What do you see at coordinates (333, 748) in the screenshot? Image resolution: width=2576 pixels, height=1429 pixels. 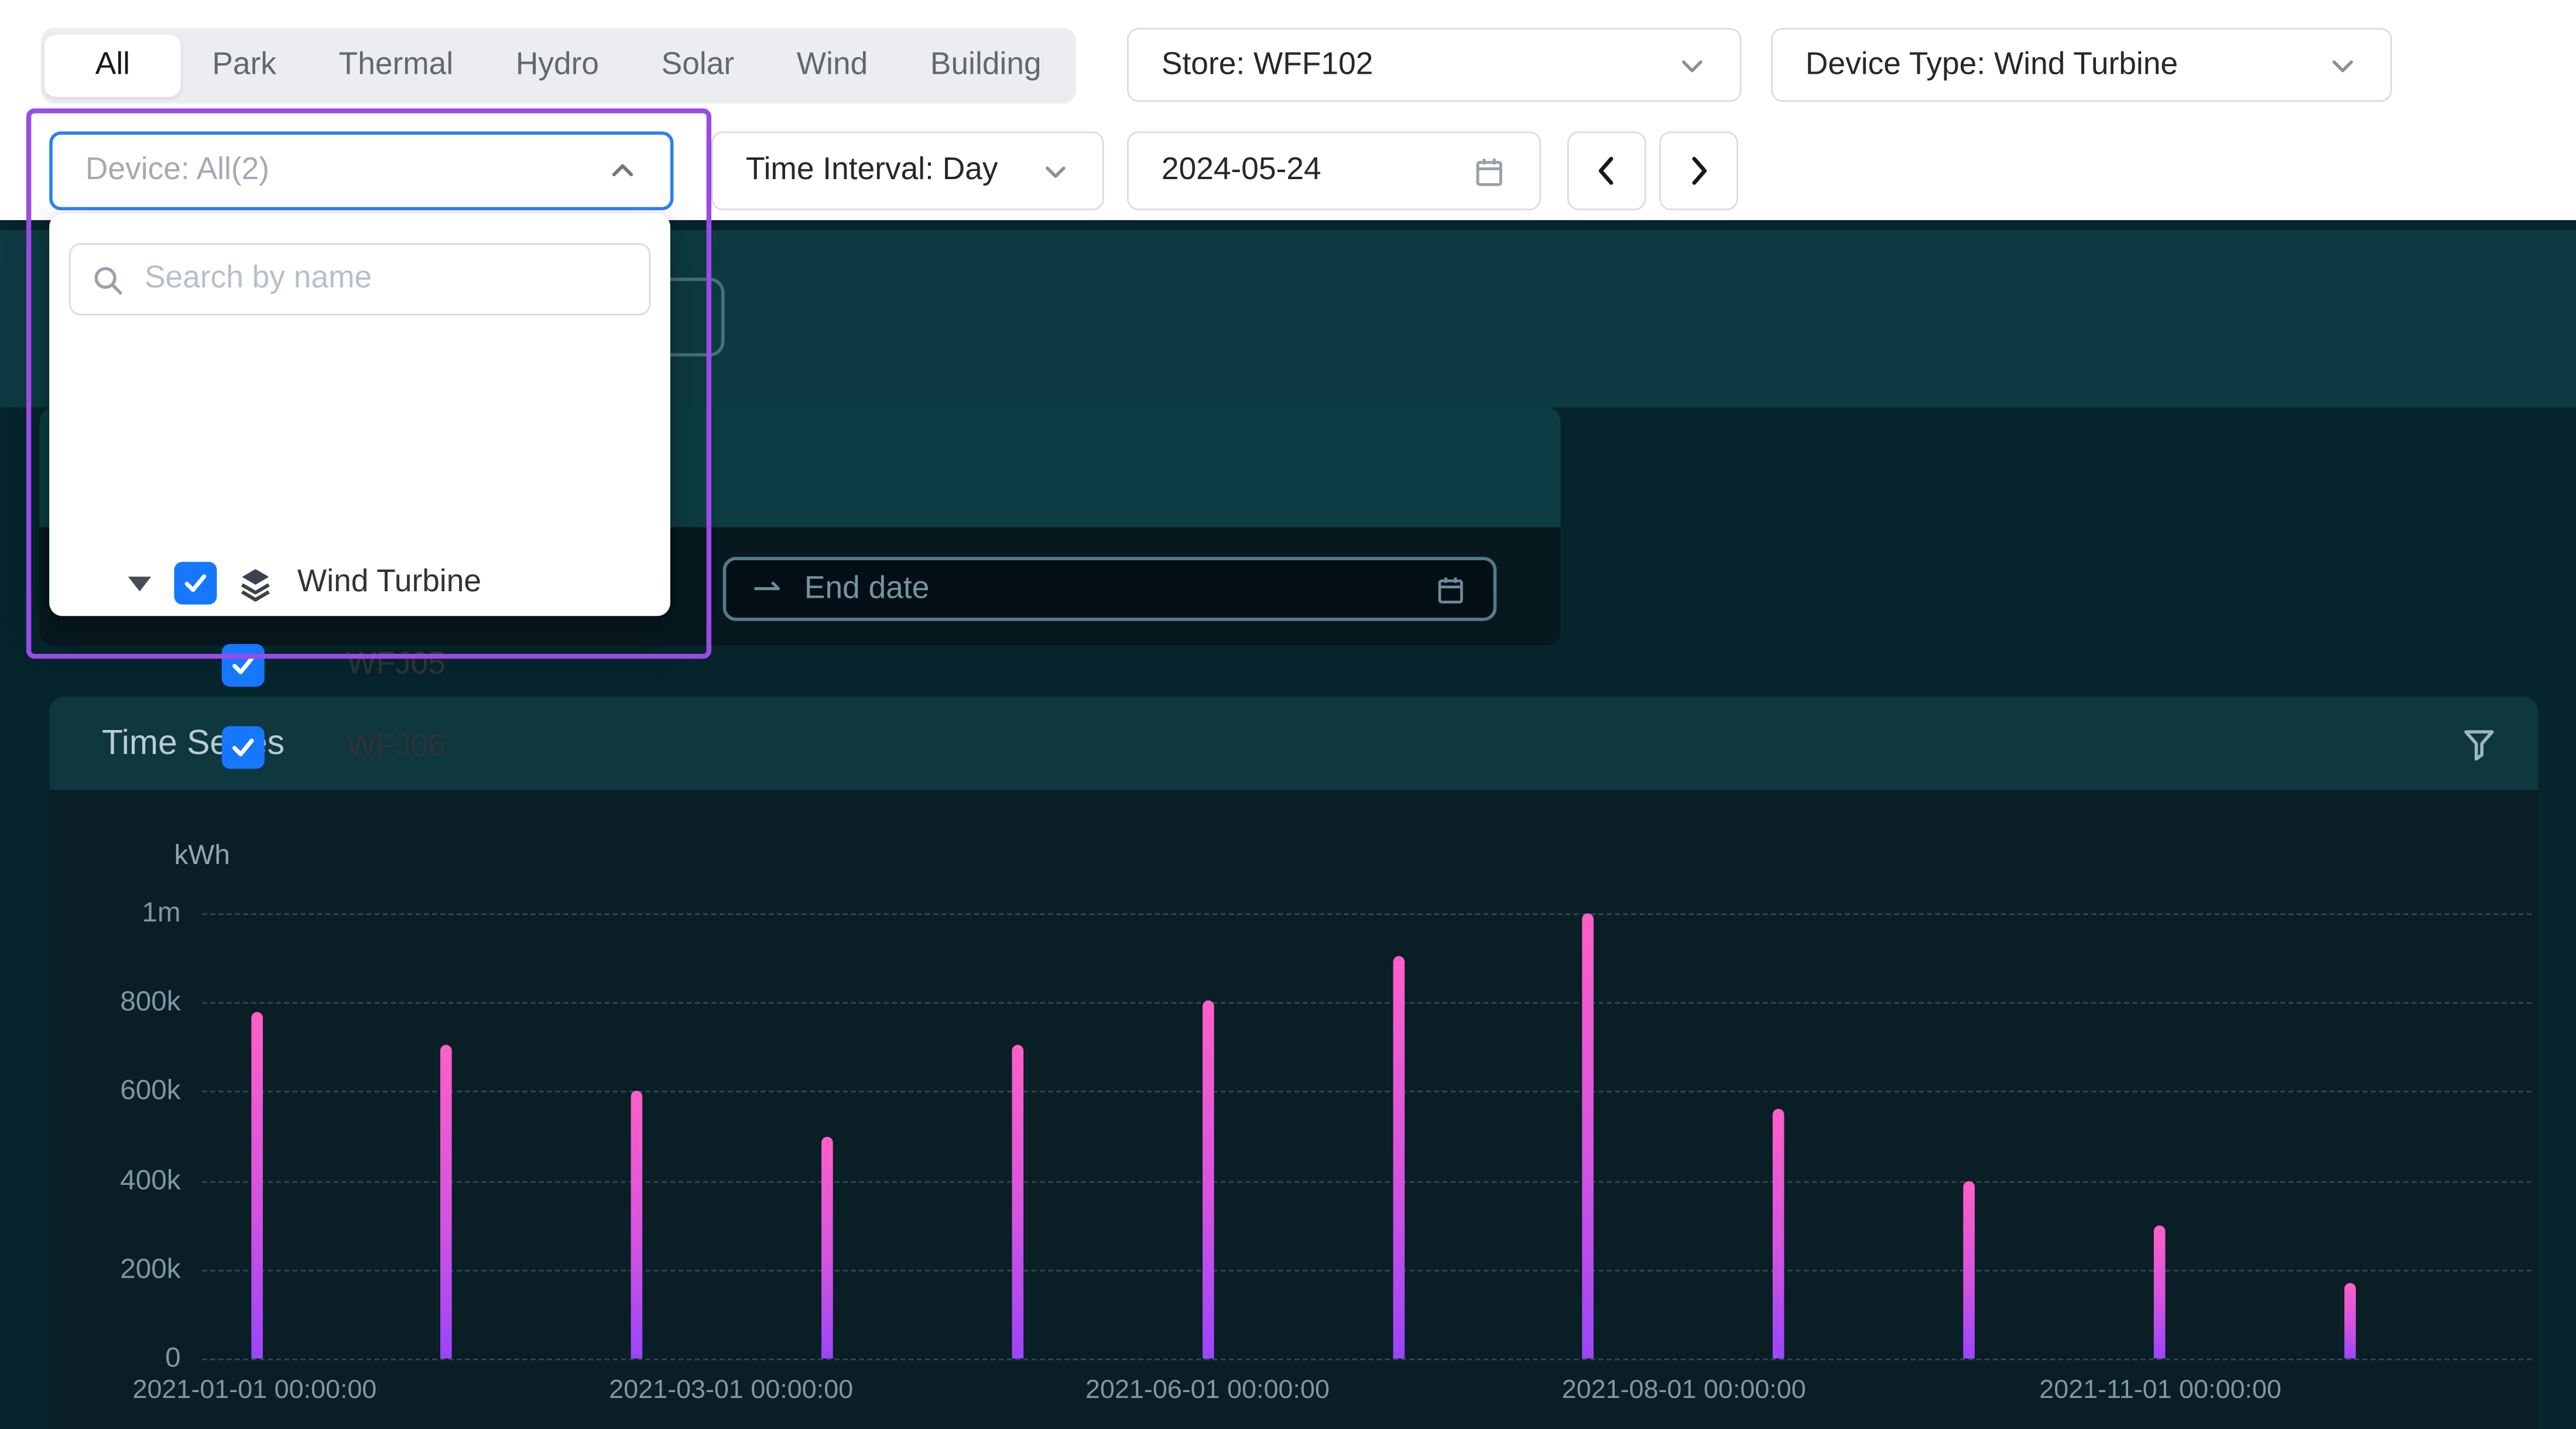 I see `tree-item-wfj06: WFJ06` at bounding box center [333, 748].